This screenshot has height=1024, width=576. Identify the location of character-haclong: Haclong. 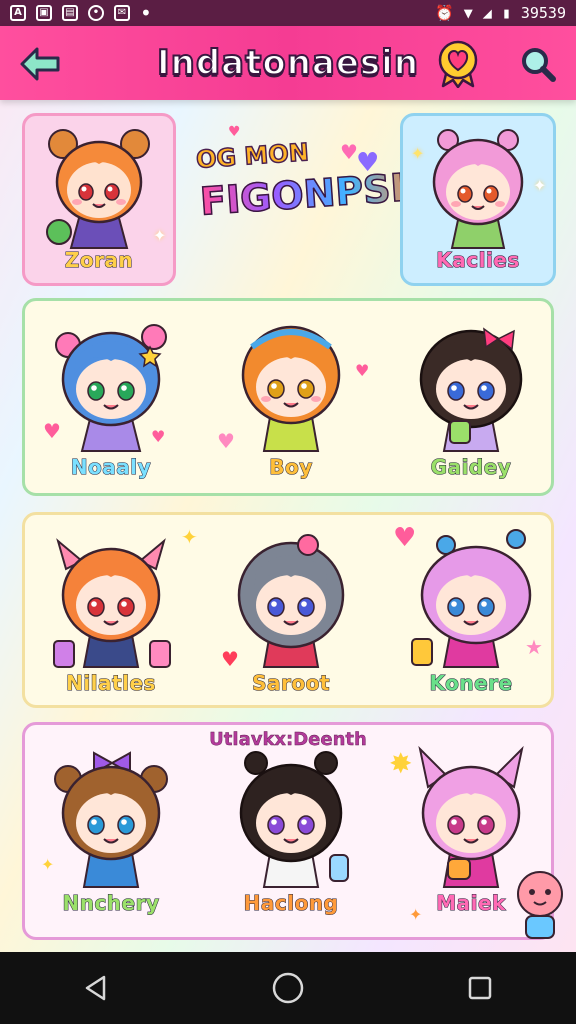
(291, 827).